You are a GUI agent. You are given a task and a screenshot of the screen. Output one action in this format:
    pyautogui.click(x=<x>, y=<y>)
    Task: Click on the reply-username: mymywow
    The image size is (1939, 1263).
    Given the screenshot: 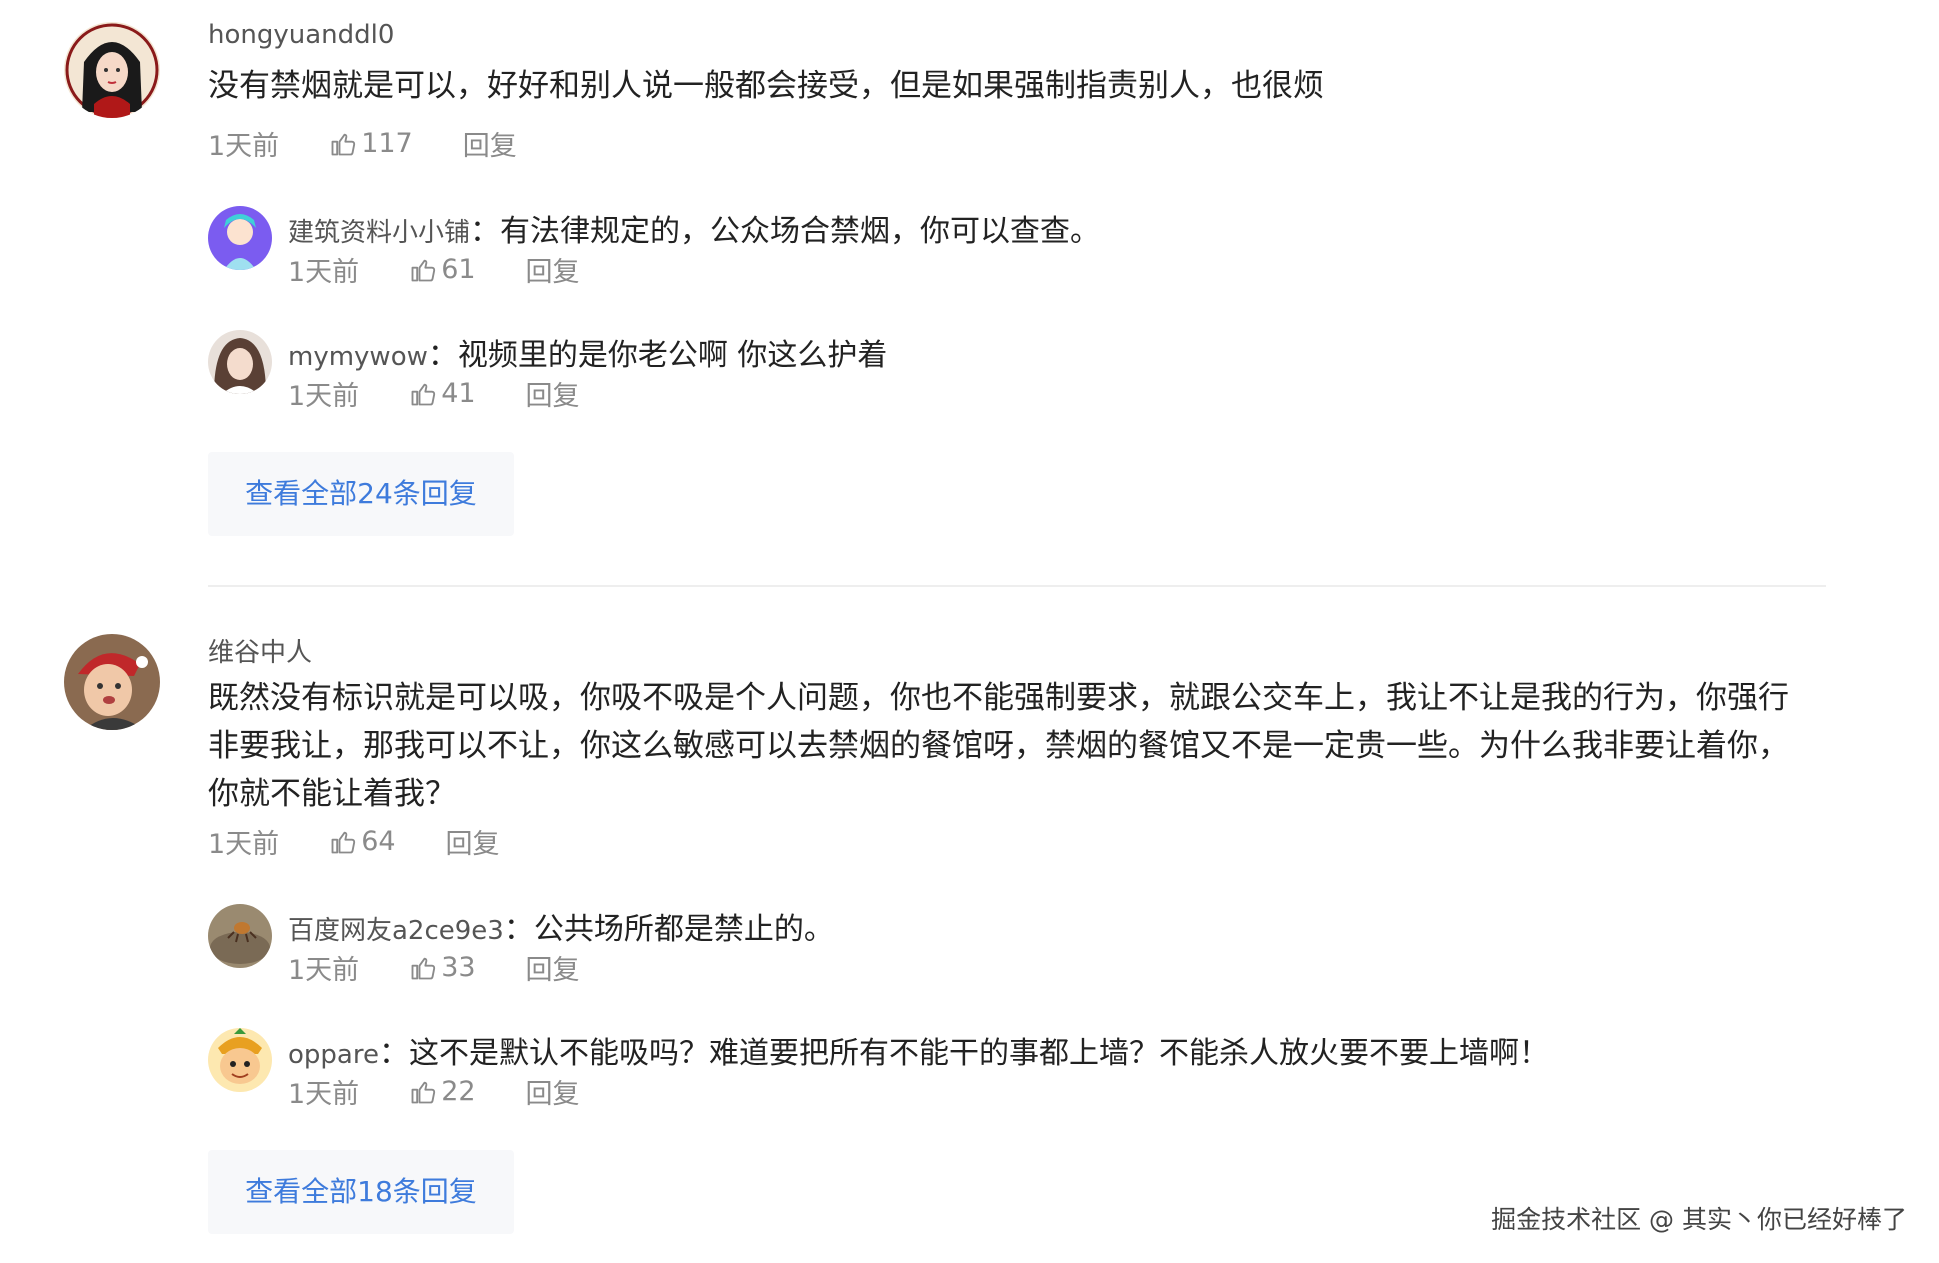 What is the action you would take?
    pyautogui.click(x=358, y=357)
    